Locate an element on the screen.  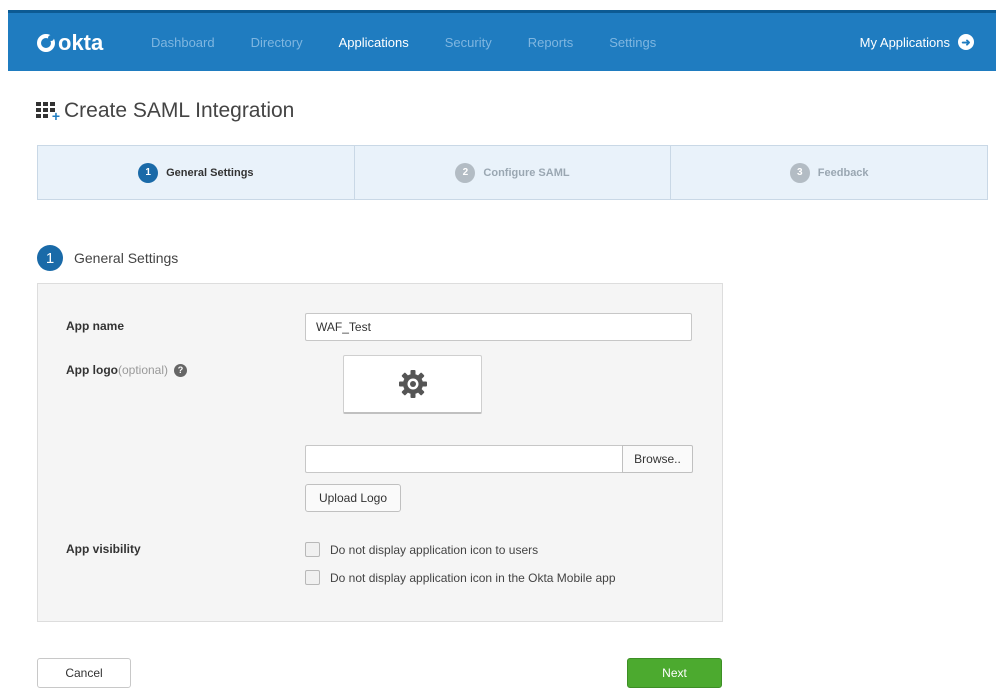
app-name-label: App name is located at coordinates (95, 326).